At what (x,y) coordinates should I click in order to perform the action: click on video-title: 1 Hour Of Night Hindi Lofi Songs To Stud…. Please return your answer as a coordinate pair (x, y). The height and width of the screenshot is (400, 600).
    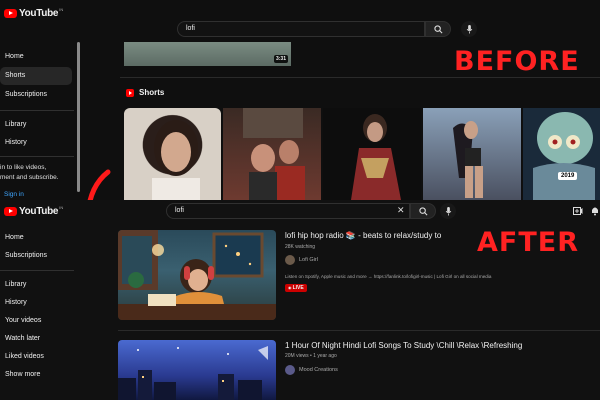
    Looking at the image, I should click on (403, 345).